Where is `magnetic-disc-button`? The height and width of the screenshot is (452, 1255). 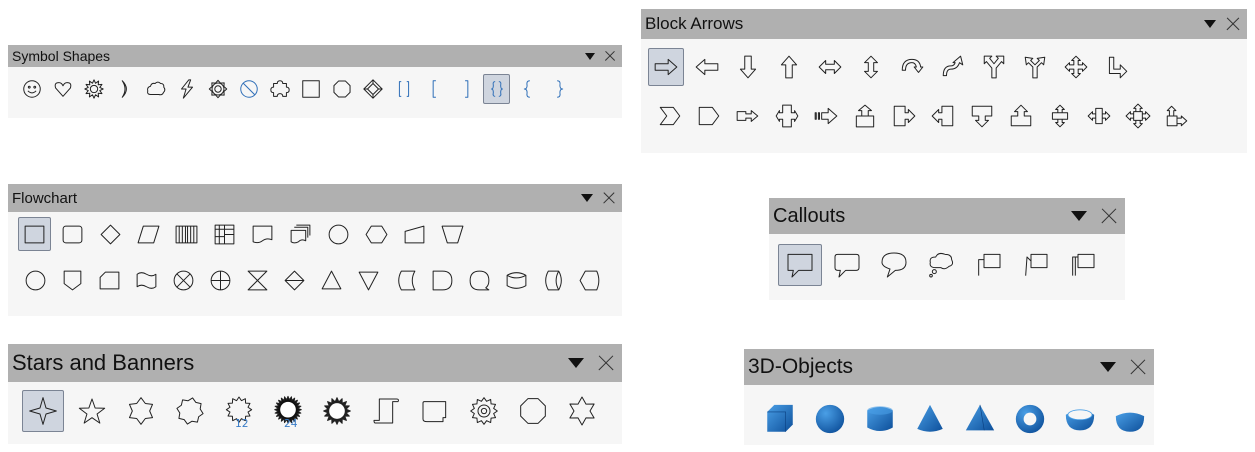 magnetic-disc-button is located at coordinates (516, 280).